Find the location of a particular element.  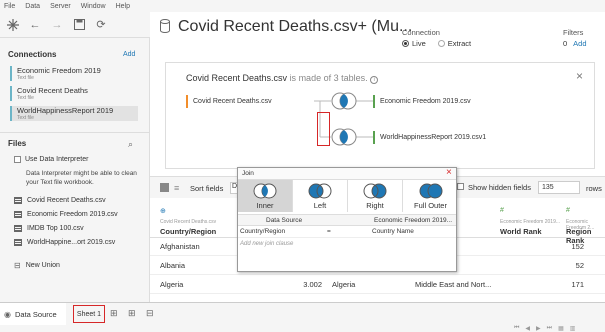

list-view-icon: ≡ is located at coordinates (176, 188).